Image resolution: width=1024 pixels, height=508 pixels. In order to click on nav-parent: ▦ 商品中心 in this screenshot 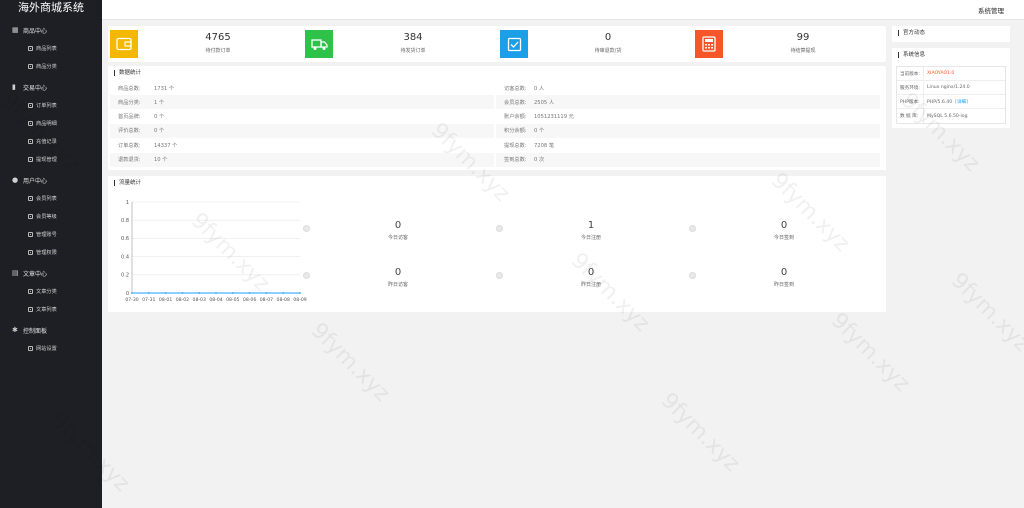, I will do `click(51, 30)`.